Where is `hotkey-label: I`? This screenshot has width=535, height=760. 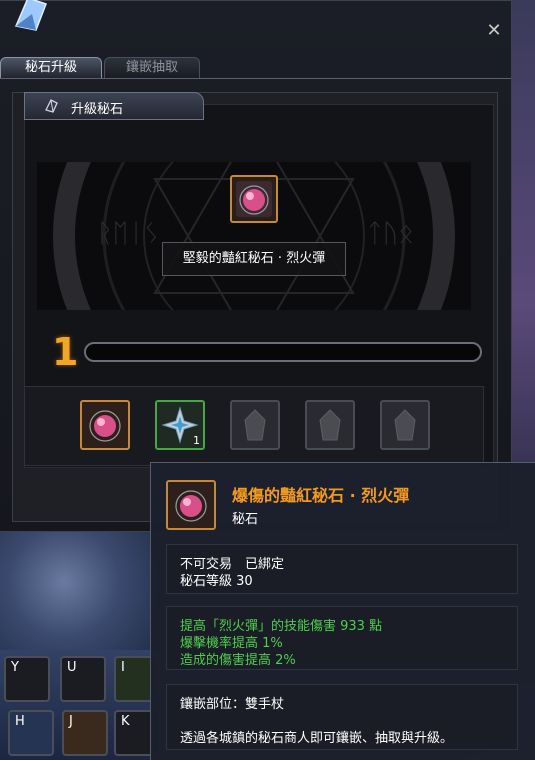 hotkey-label: I is located at coordinates (123, 667).